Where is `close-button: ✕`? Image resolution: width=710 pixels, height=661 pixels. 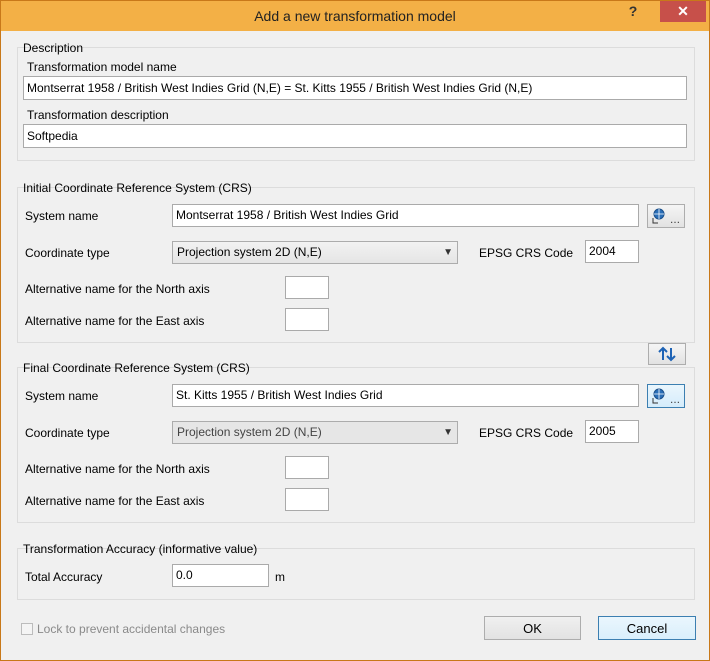 close-button: ✕ is located at coordinates (683, 11).